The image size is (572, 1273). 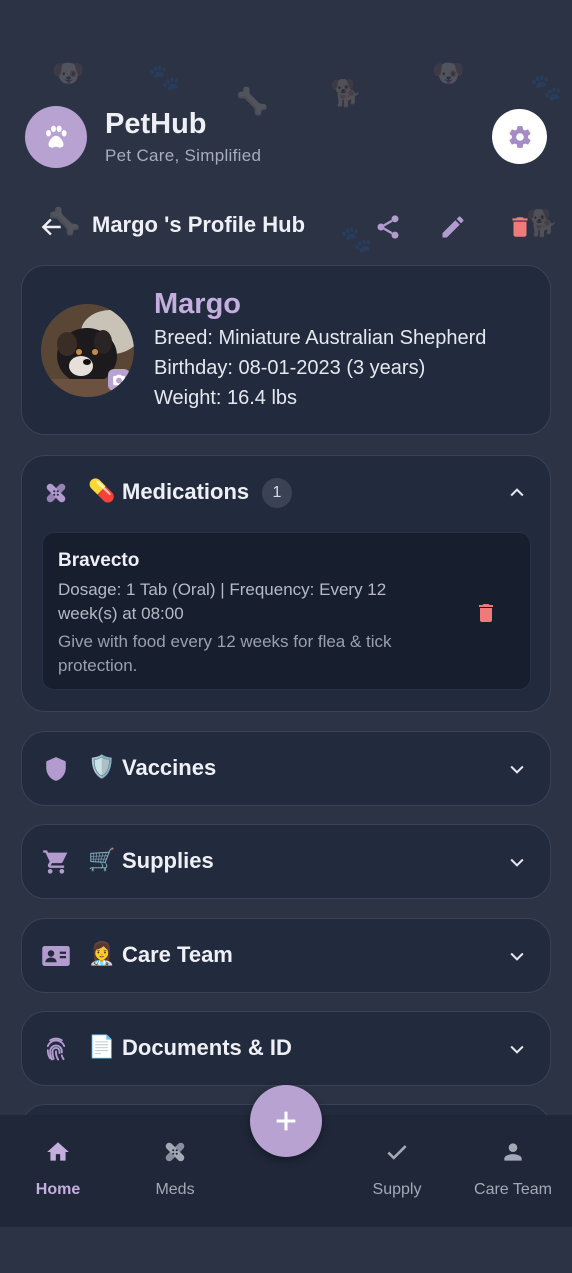 What do you see at coordinates (277, 493) in the screenshot?
I see `medications-count-badge: 1` at bounding box center [277, 493].